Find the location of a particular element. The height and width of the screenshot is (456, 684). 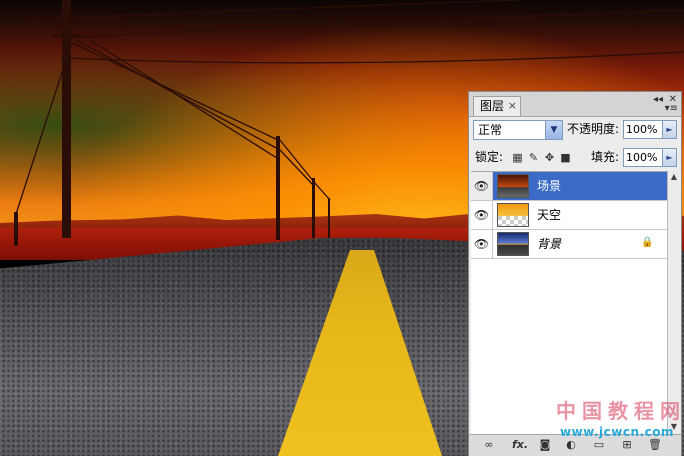

lock-fill-row: 锁定: ▦ ✎ ✥ ■ 填充: 100% ► is located at coordinates (576, 159).